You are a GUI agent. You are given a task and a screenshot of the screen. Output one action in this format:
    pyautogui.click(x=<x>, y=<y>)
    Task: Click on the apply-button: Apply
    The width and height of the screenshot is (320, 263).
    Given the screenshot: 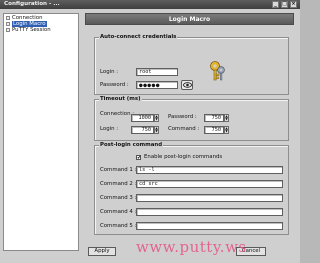 What is the action you would take?
    pyautogui.click(x=102, y=251)
    